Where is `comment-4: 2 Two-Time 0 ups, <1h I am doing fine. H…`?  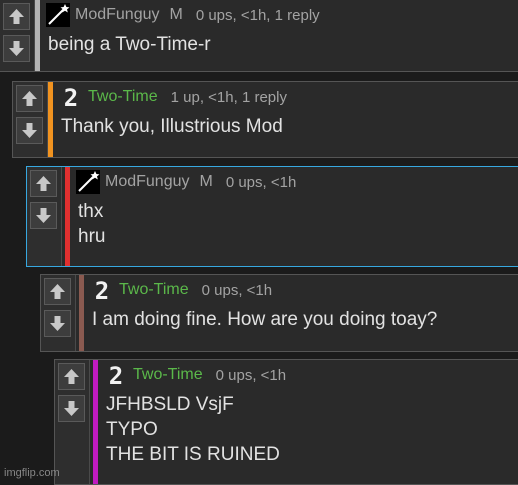 comment-4: 2 Two-Time 0 ups, <1h I am doing fine. H… is located at coordinates (279, 313).